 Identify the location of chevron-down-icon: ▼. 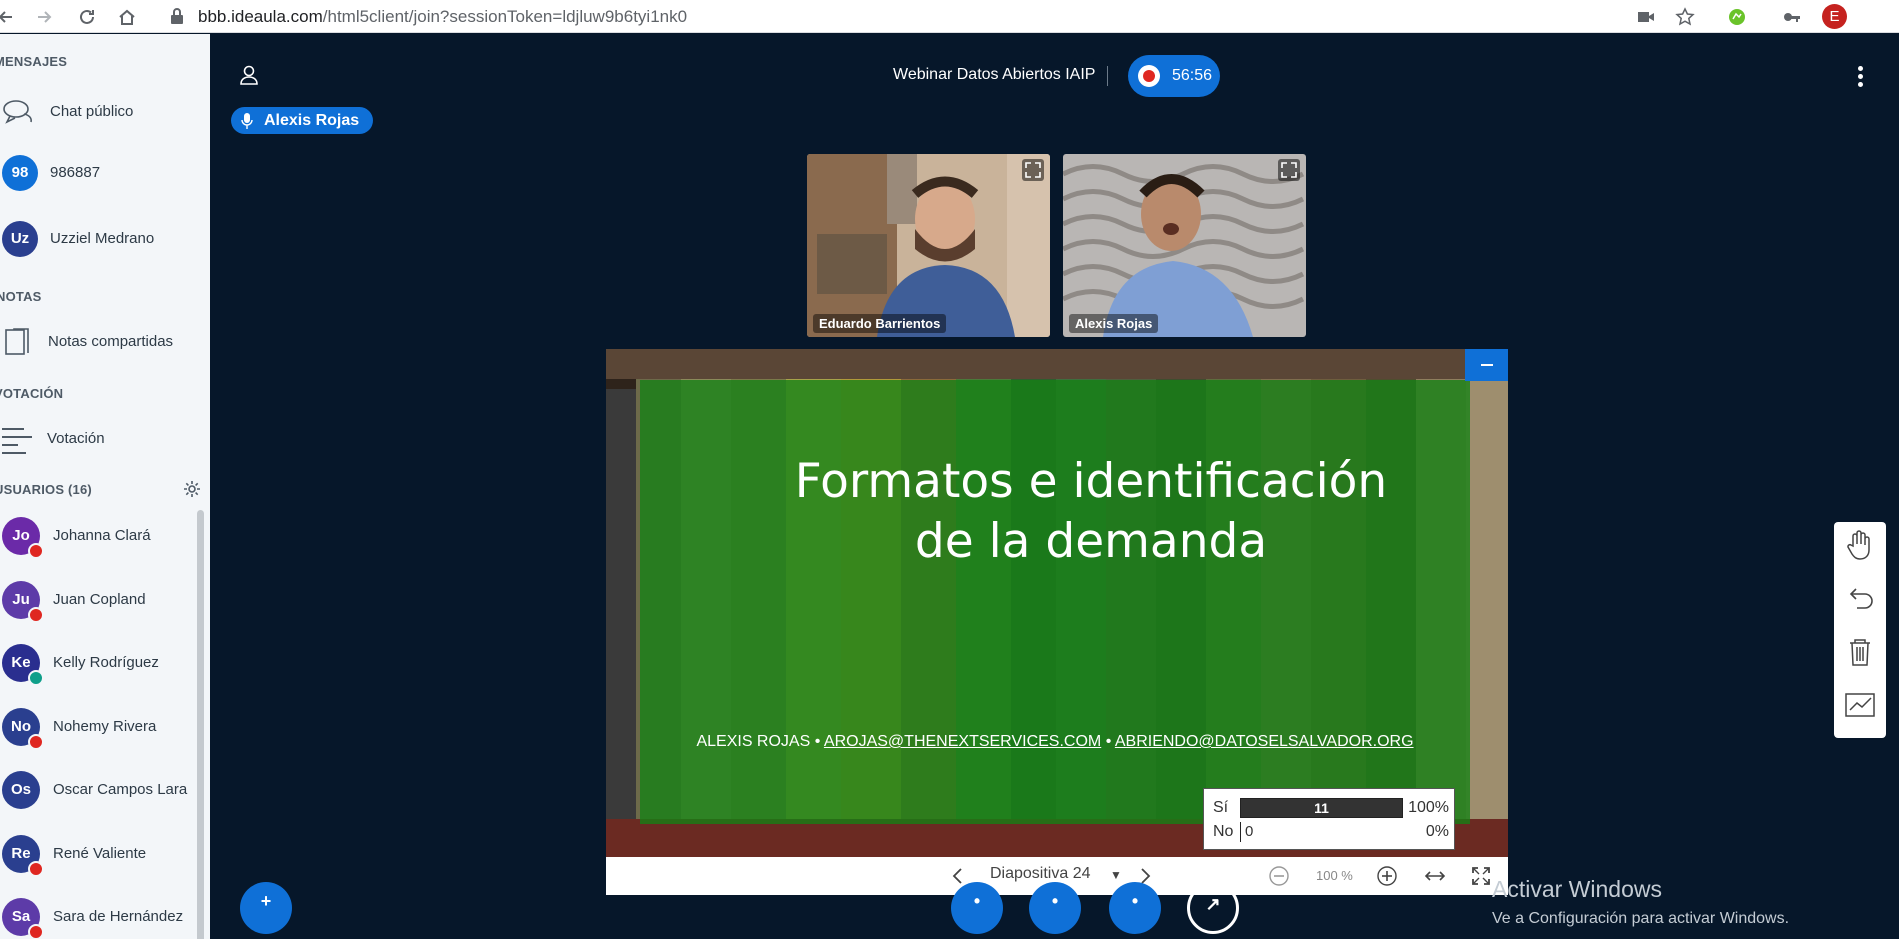
(1116, 875).